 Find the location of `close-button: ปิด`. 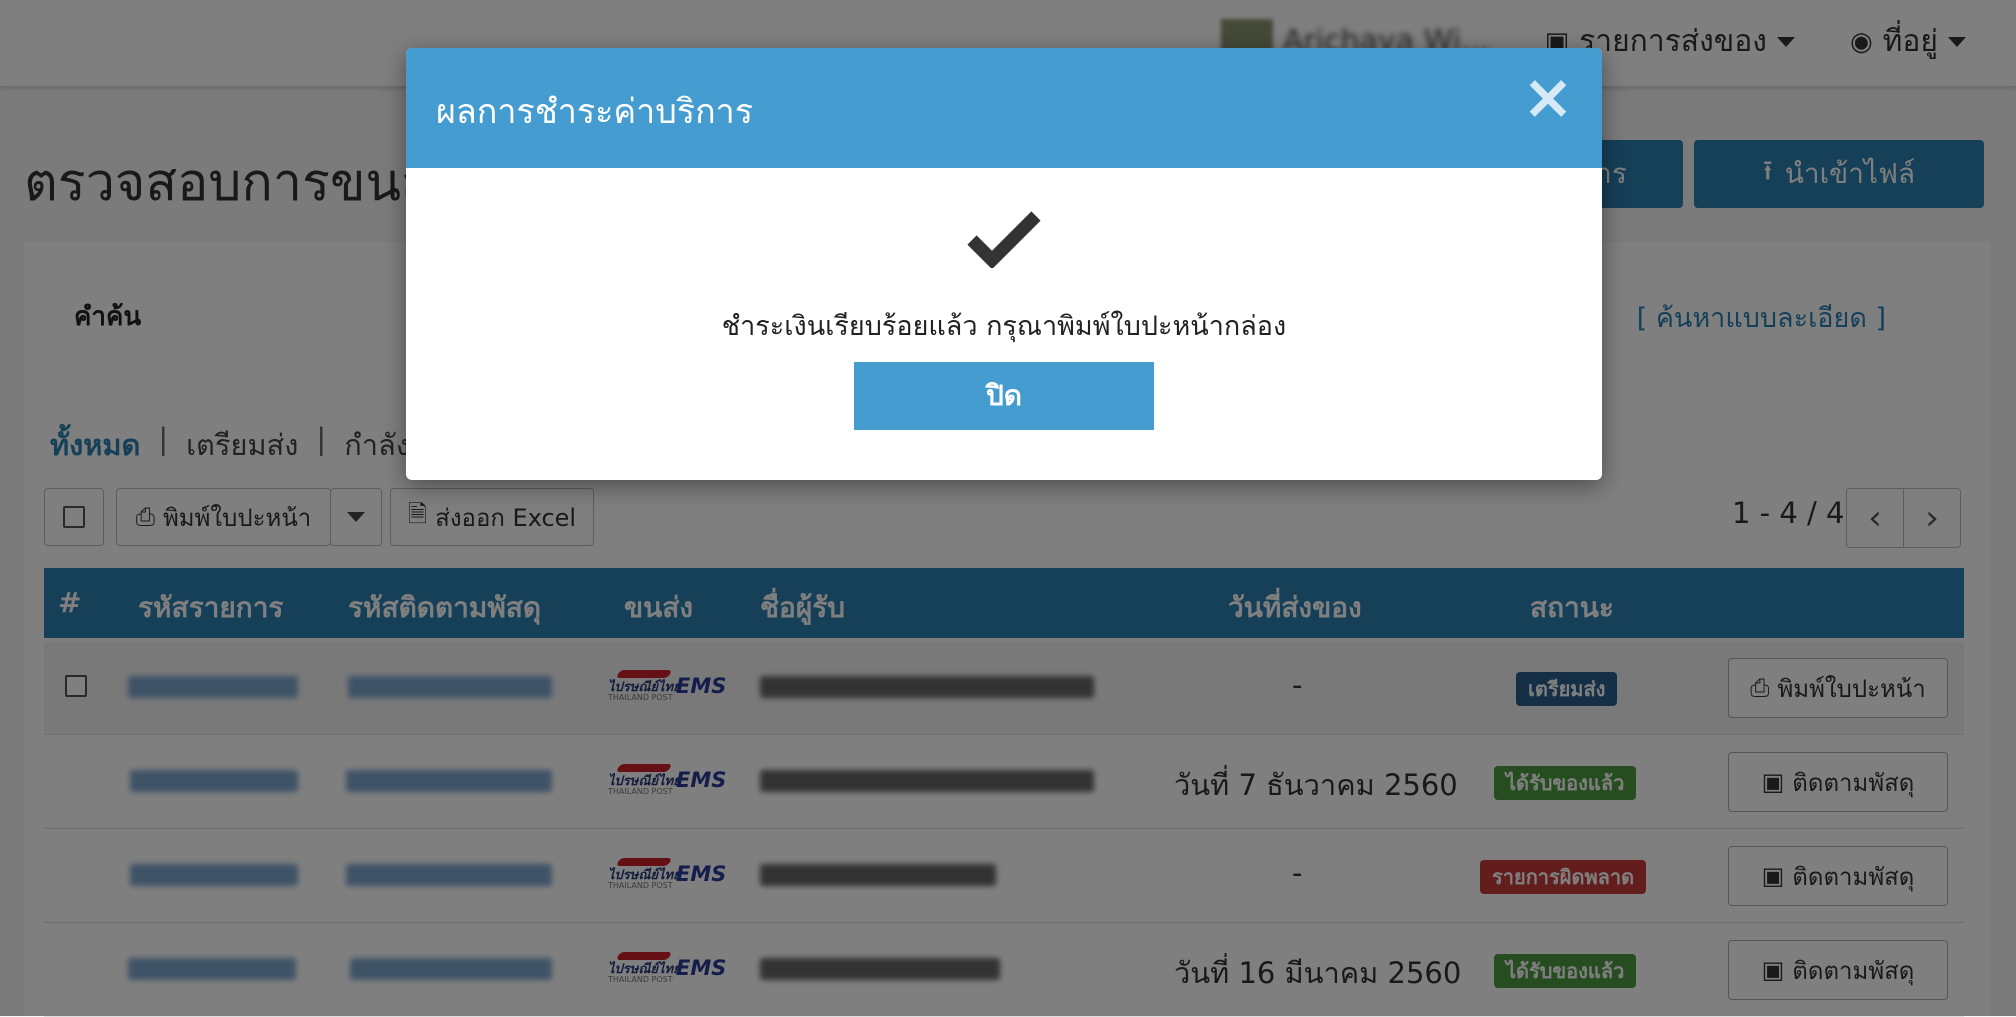

close-button: ปิด is located at coordinates (1004, 396).